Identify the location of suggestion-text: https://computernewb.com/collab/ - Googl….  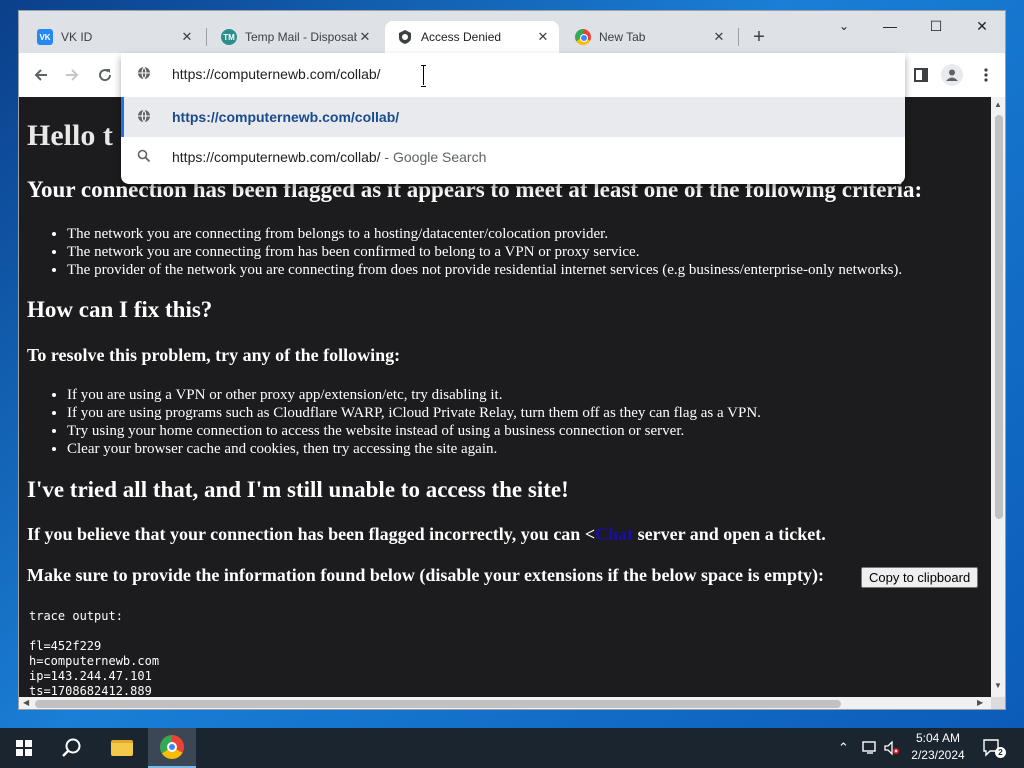
(329, 157).